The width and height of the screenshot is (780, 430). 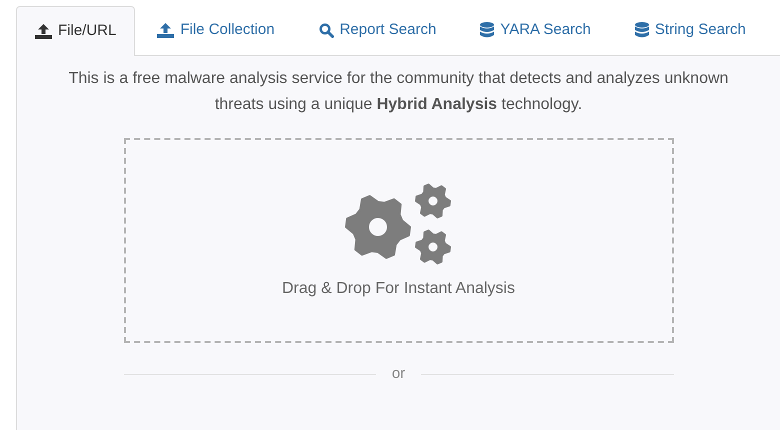 What do you see at coordinates (216, 30) in the screenshot?
I see `tab: File Collection` at bounding box center [216, 30].